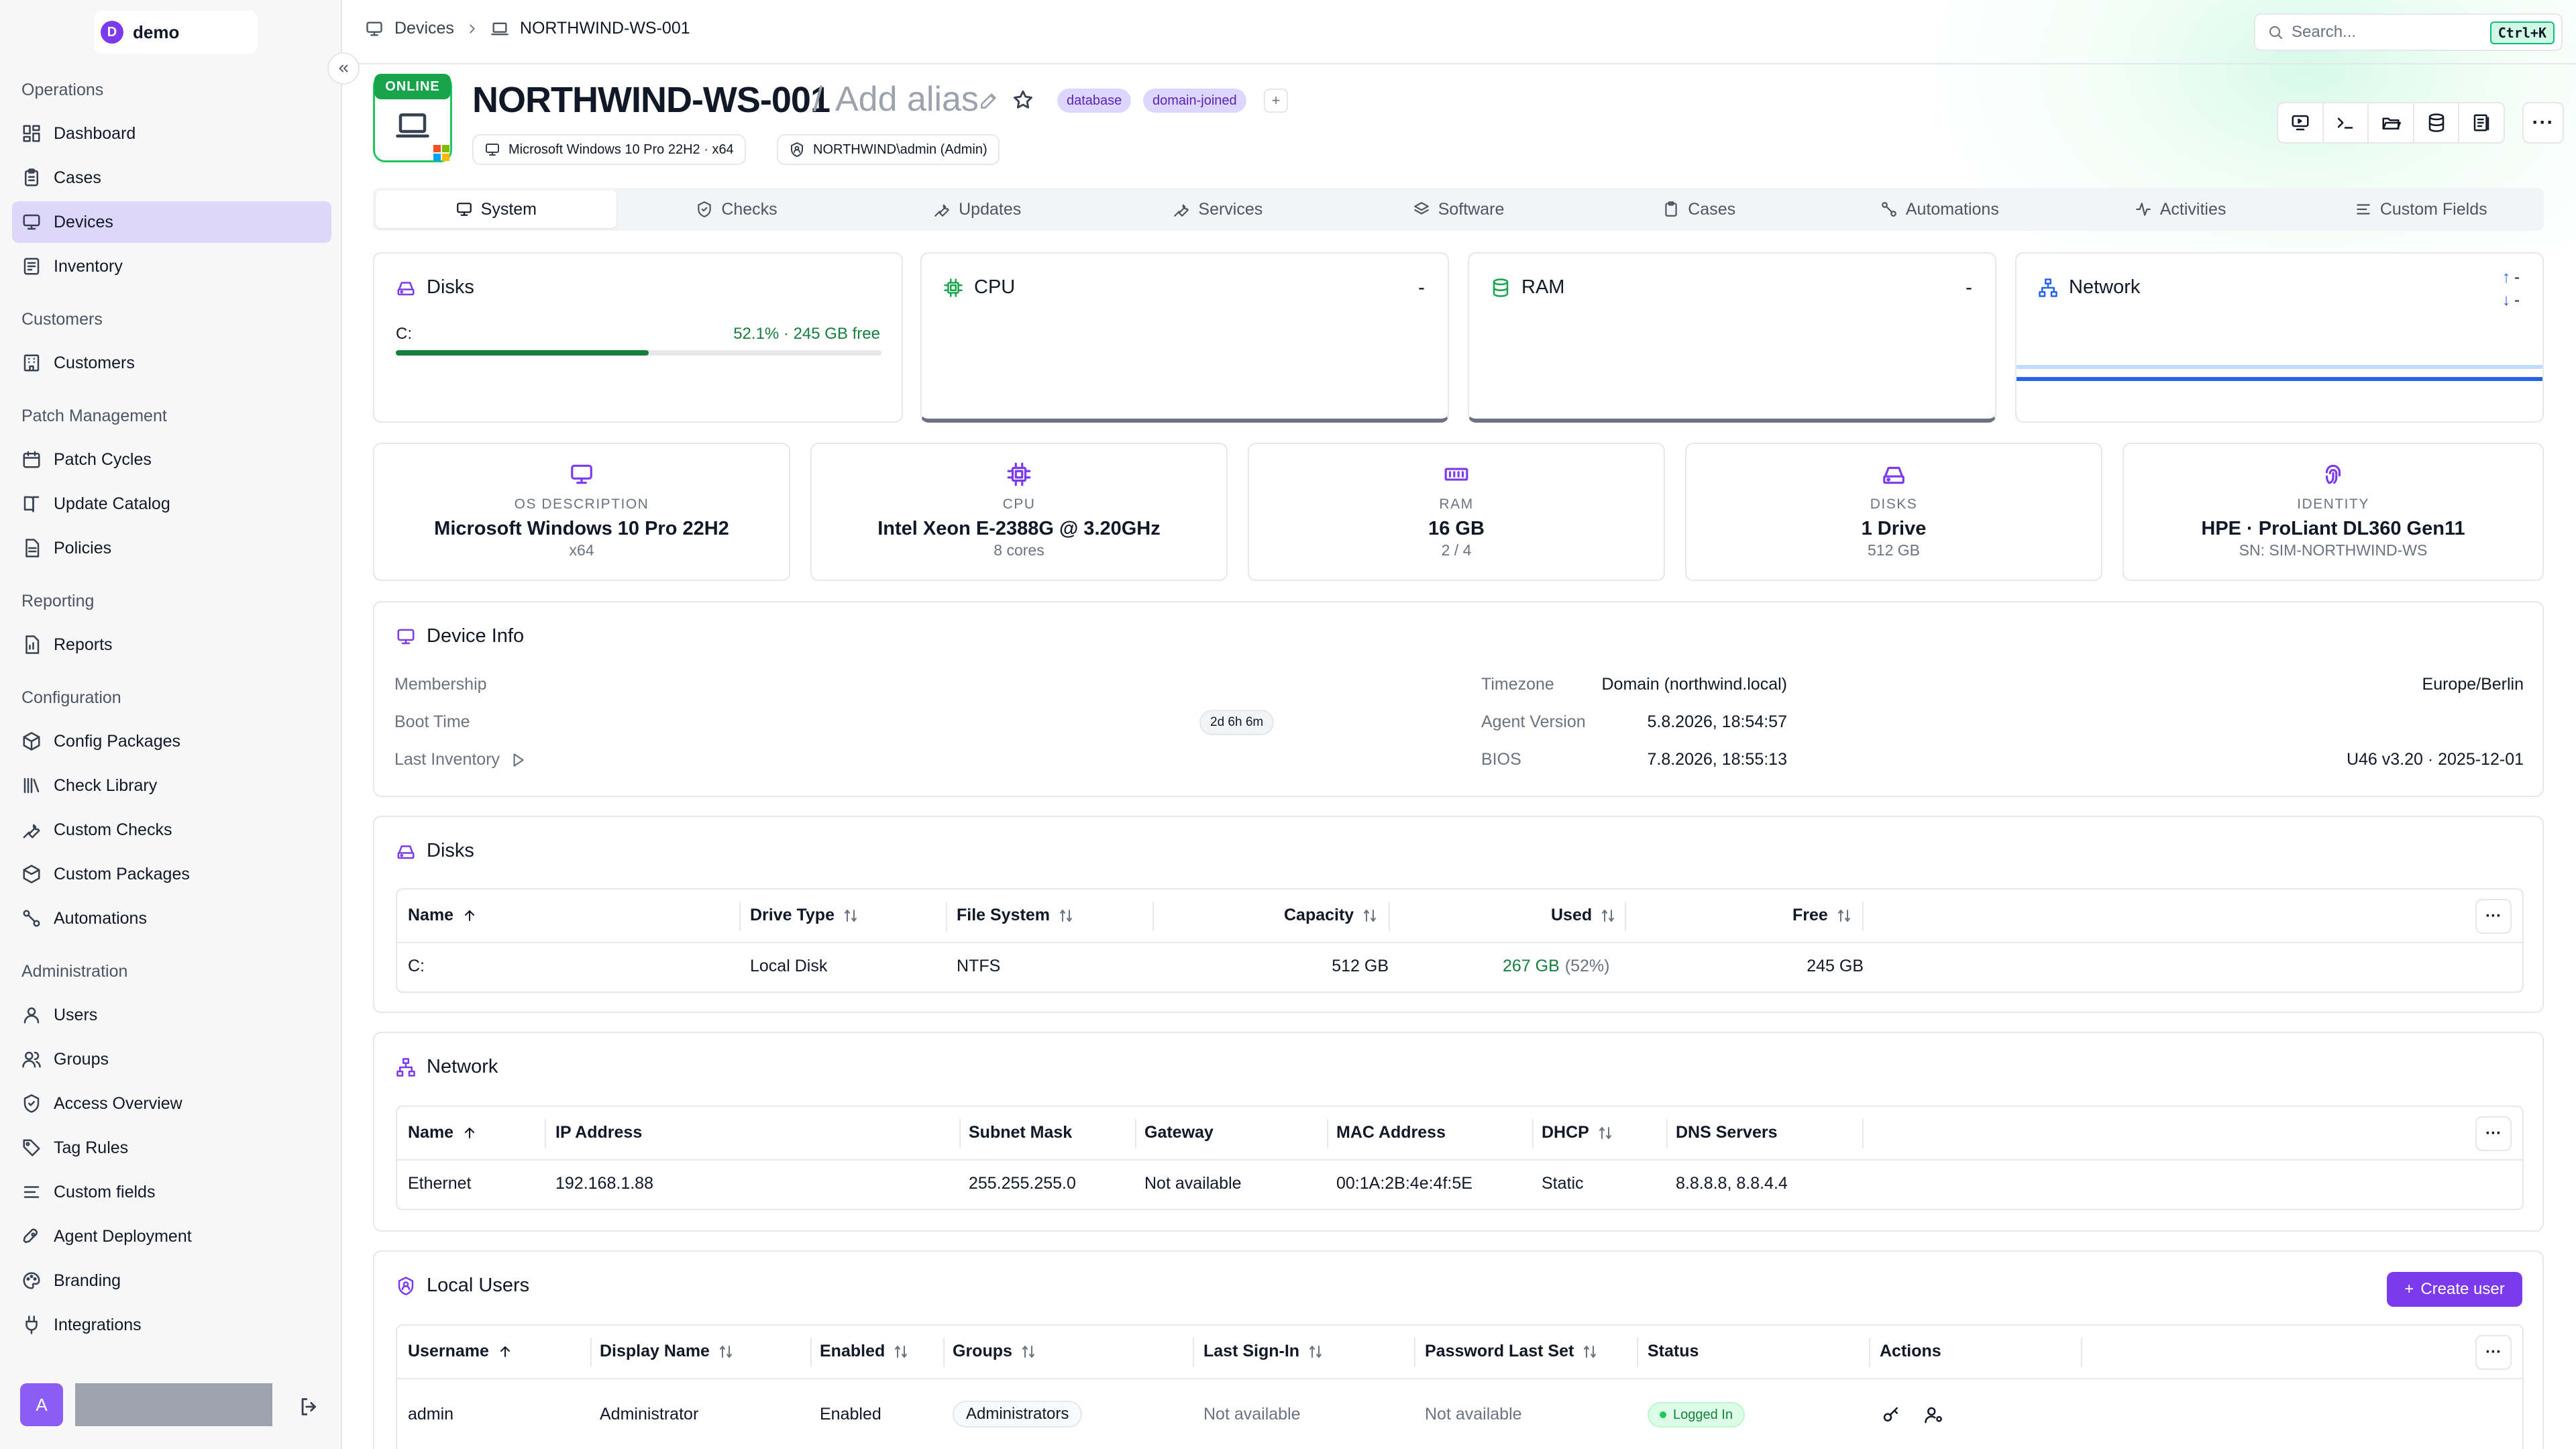 The width and height of the screenshot is (2576, 1449). I want to click on tab-cases: Cases, so click(1698, 209).